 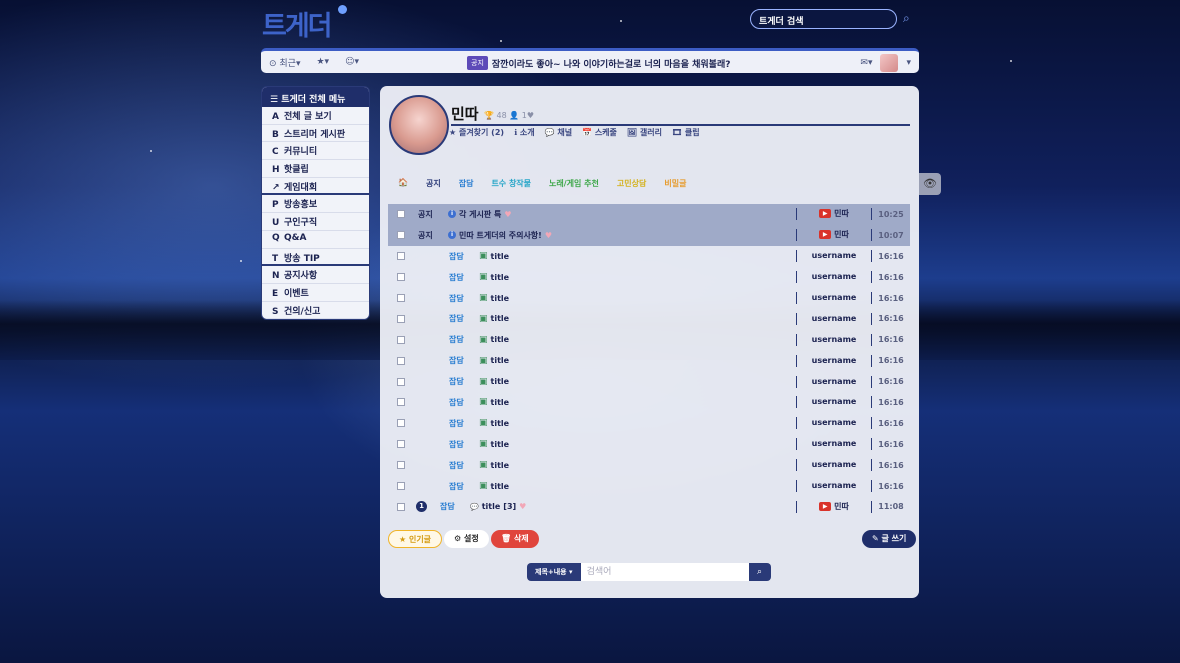 I want to click on sidebar-item: C 커뮤니티, so click(x=315, y=151).